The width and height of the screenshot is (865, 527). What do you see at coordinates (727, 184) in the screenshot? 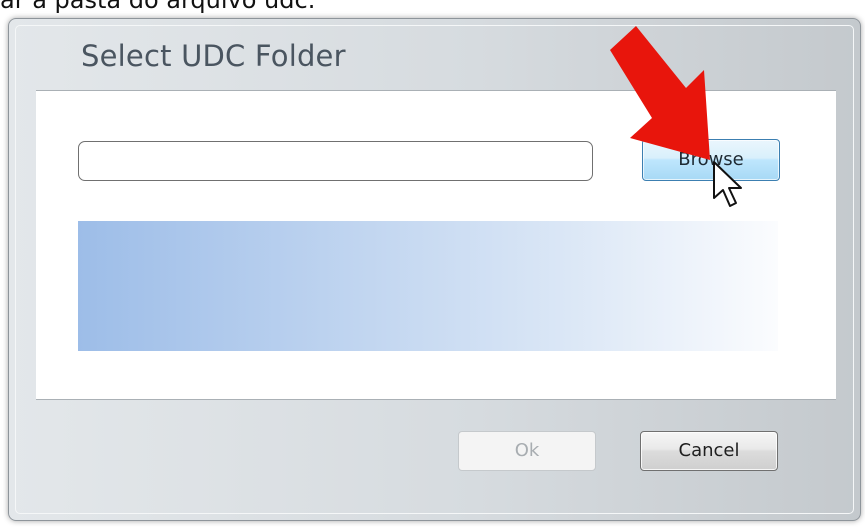
I see `mouse-cursor-icon` at bounding box center [727, 184].